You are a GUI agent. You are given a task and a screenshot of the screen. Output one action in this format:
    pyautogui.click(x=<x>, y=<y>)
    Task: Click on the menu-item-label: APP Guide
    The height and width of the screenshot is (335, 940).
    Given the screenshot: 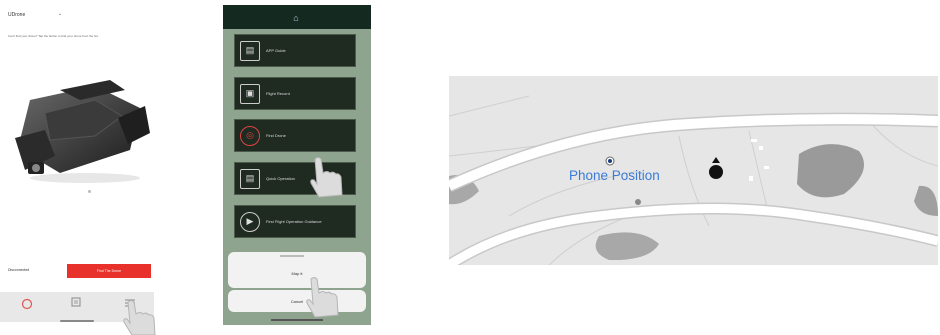 What is the action you would take?
    pyautogui.click(x=276, y=50)
    